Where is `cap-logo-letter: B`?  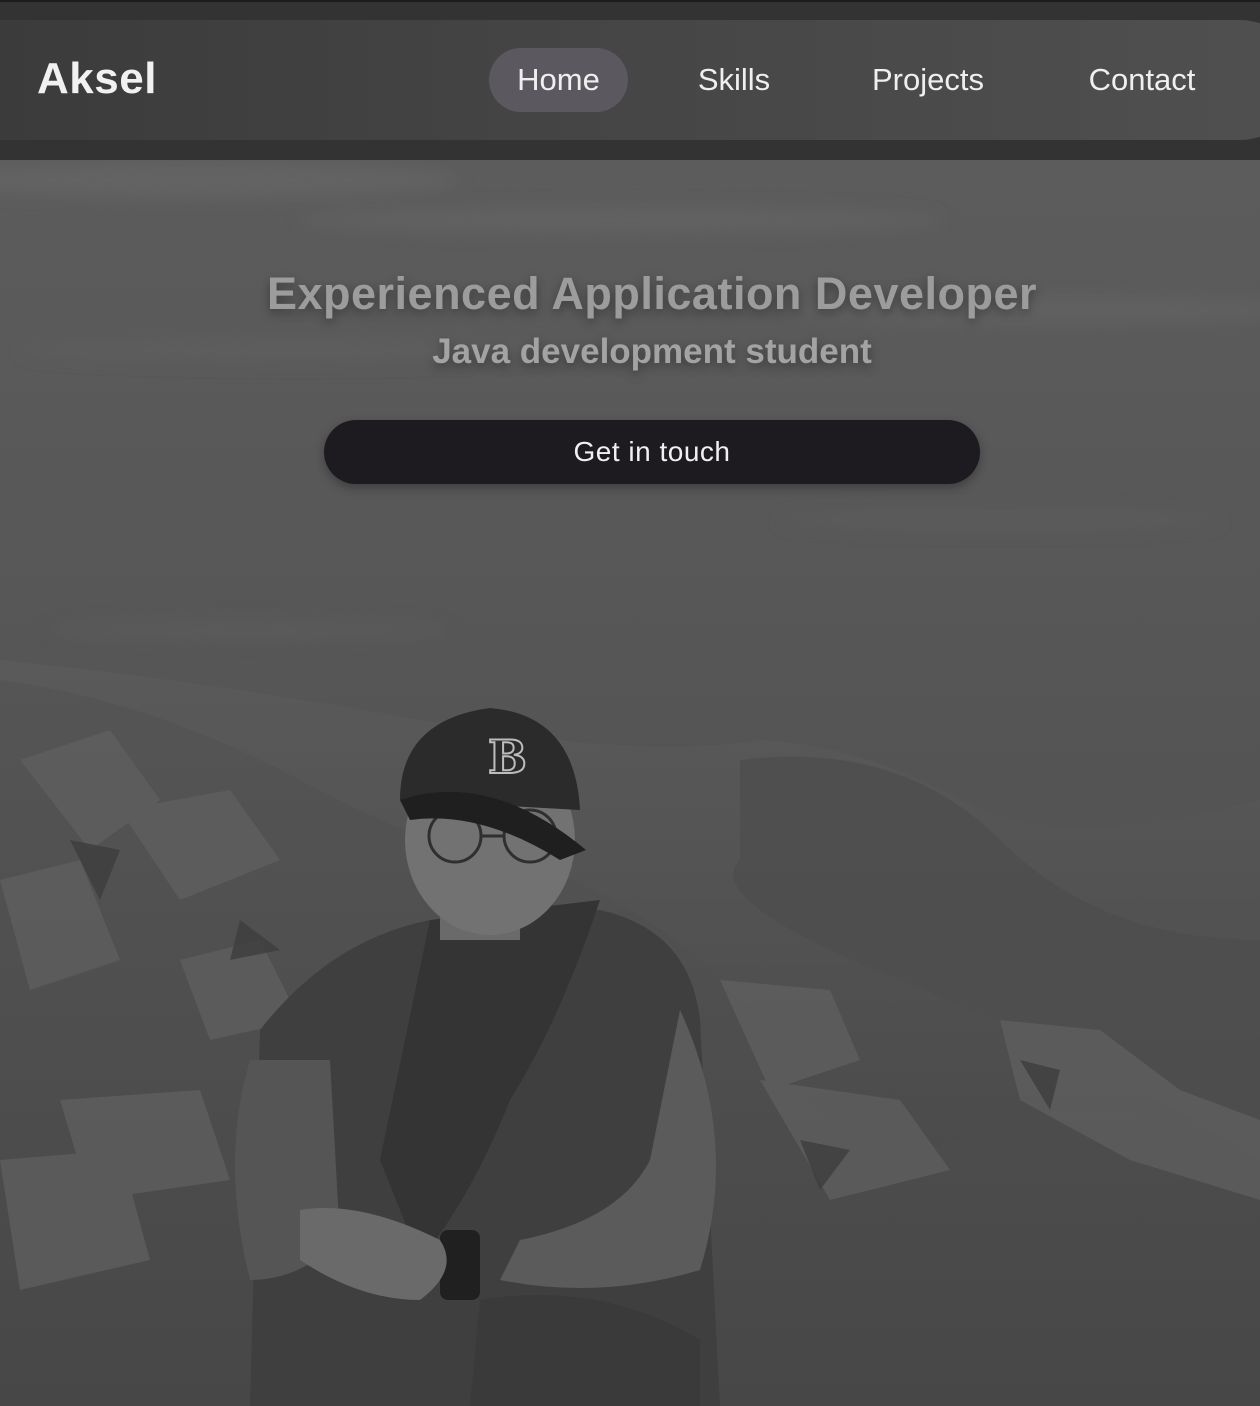 cap-logo-letter: B is located at coordinates (507, 757).